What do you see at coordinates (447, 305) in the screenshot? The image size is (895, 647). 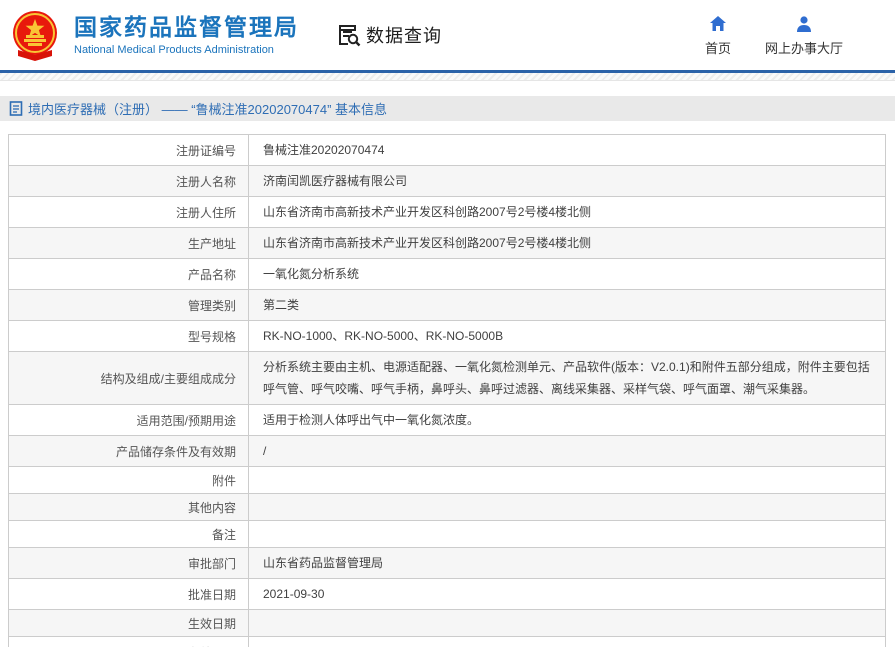 I see `table-row: 管理类别 第二类` at bounding box center [447, 305].